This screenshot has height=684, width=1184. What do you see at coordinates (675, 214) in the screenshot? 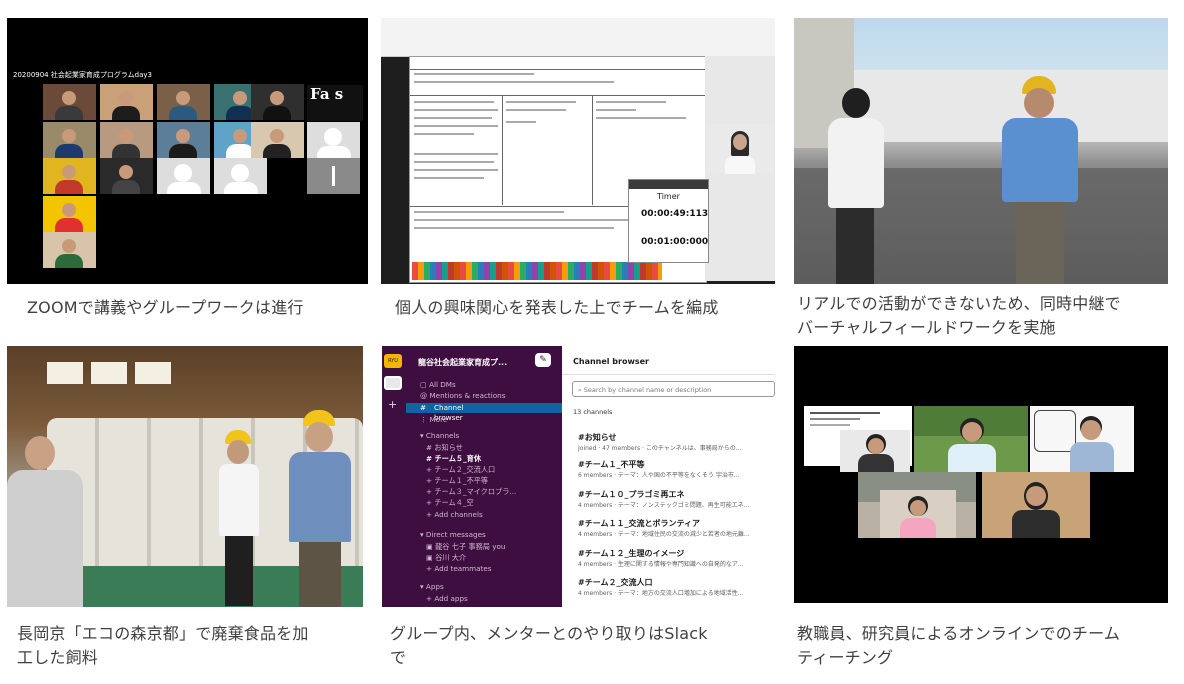
I see `timer-elapsed: 00:00:49:113` at bounding box center [675, 214].